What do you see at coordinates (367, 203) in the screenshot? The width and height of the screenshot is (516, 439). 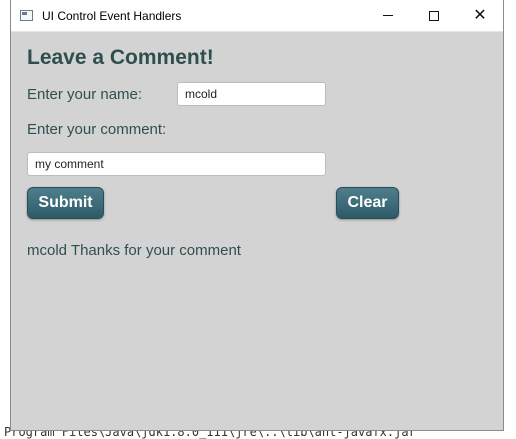 I see `clear-button: Clear` at bounding box center [367, 203].